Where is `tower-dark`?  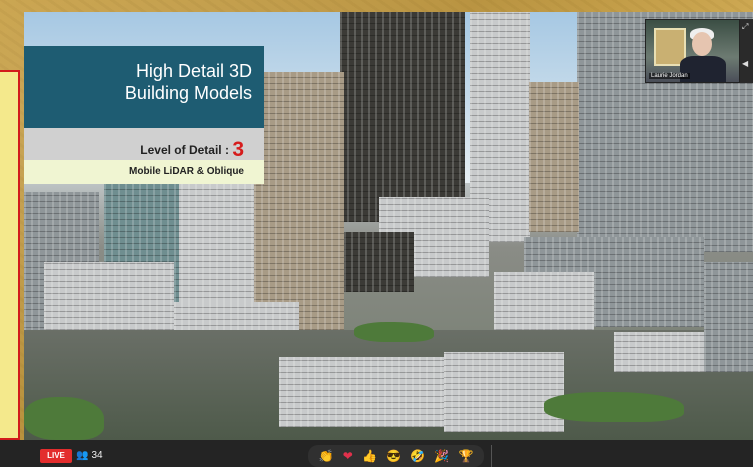
tower-dark is located at coordinates (402, 117).